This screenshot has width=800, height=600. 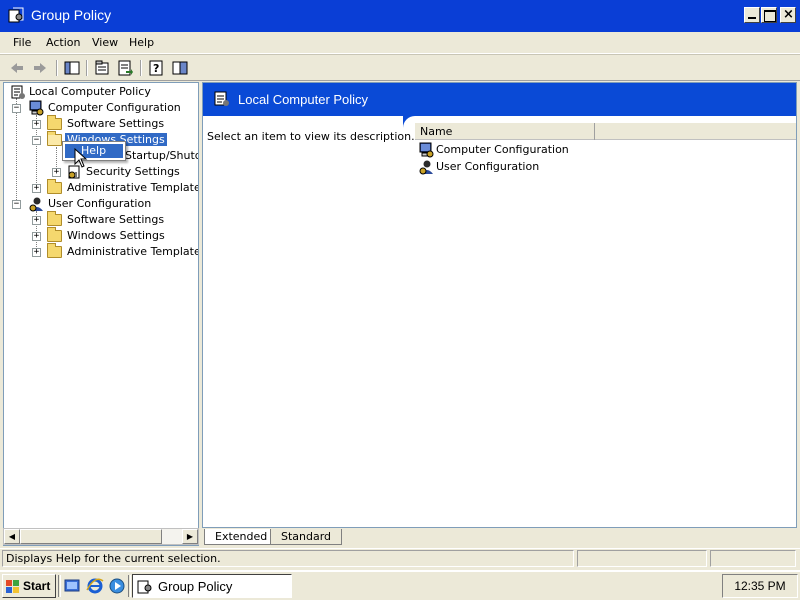 What do you see at coordinates (241, 537) in the screenshot?
I see `tab-extended: Extended` at bounding box center [241, 537].